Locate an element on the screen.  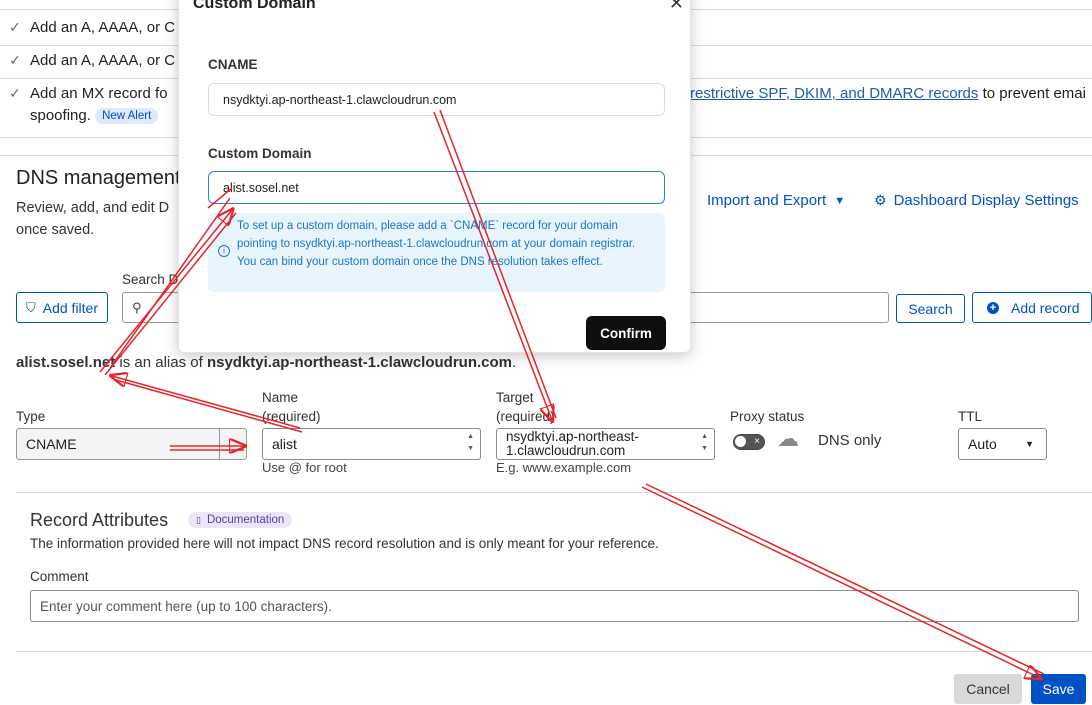
proxy-status-value: DNS only is located at coordinates (850, 440).